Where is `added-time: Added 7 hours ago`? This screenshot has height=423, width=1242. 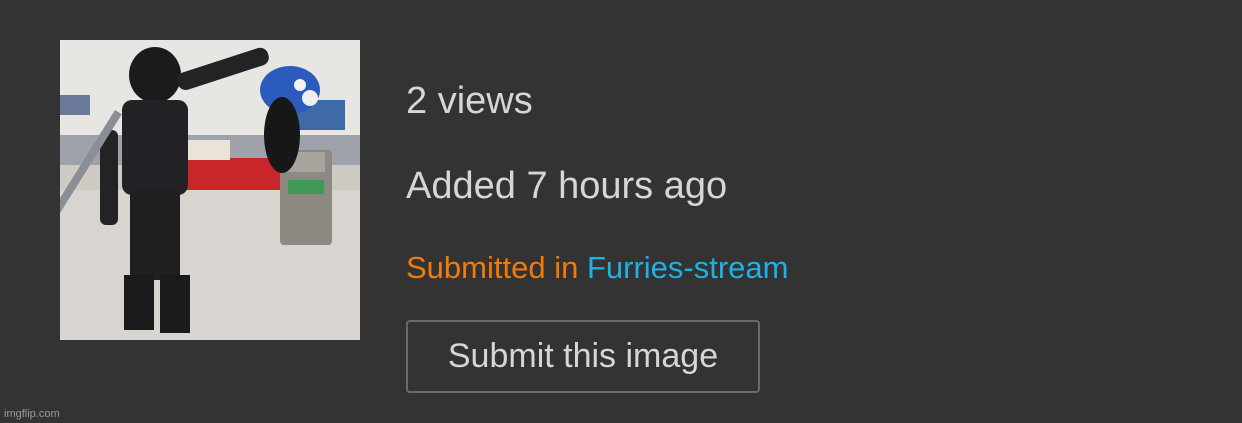 added-time: Added 7 hours ago is located at coordinates (567, 186).